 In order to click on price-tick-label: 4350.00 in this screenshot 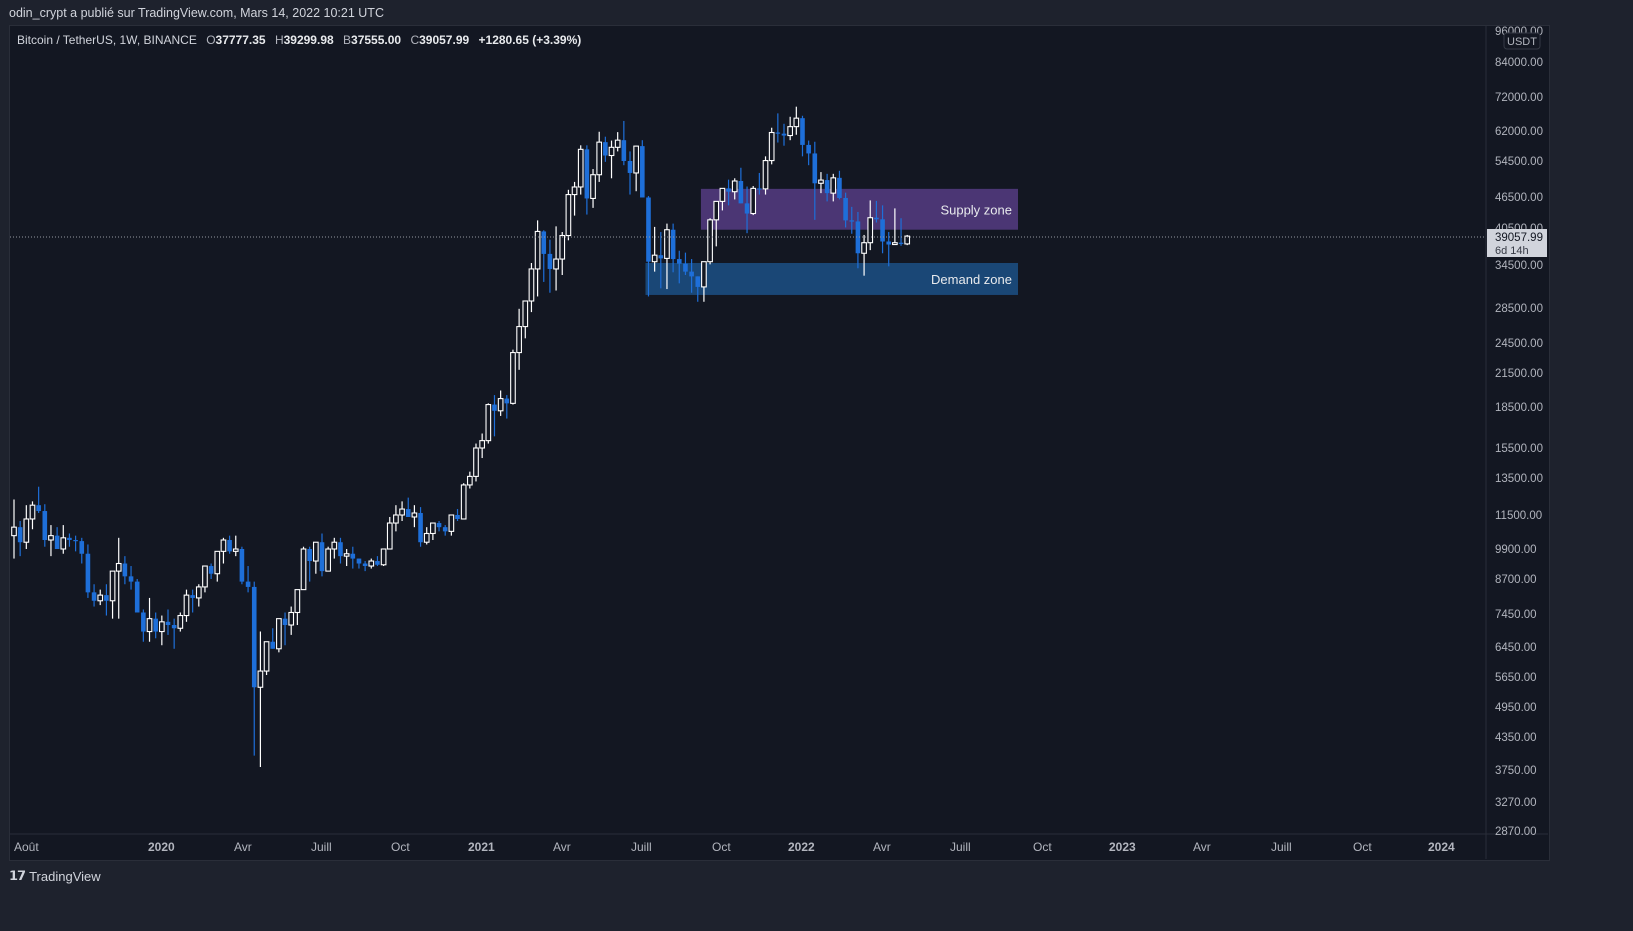, I will do `click(1516, 738)`.